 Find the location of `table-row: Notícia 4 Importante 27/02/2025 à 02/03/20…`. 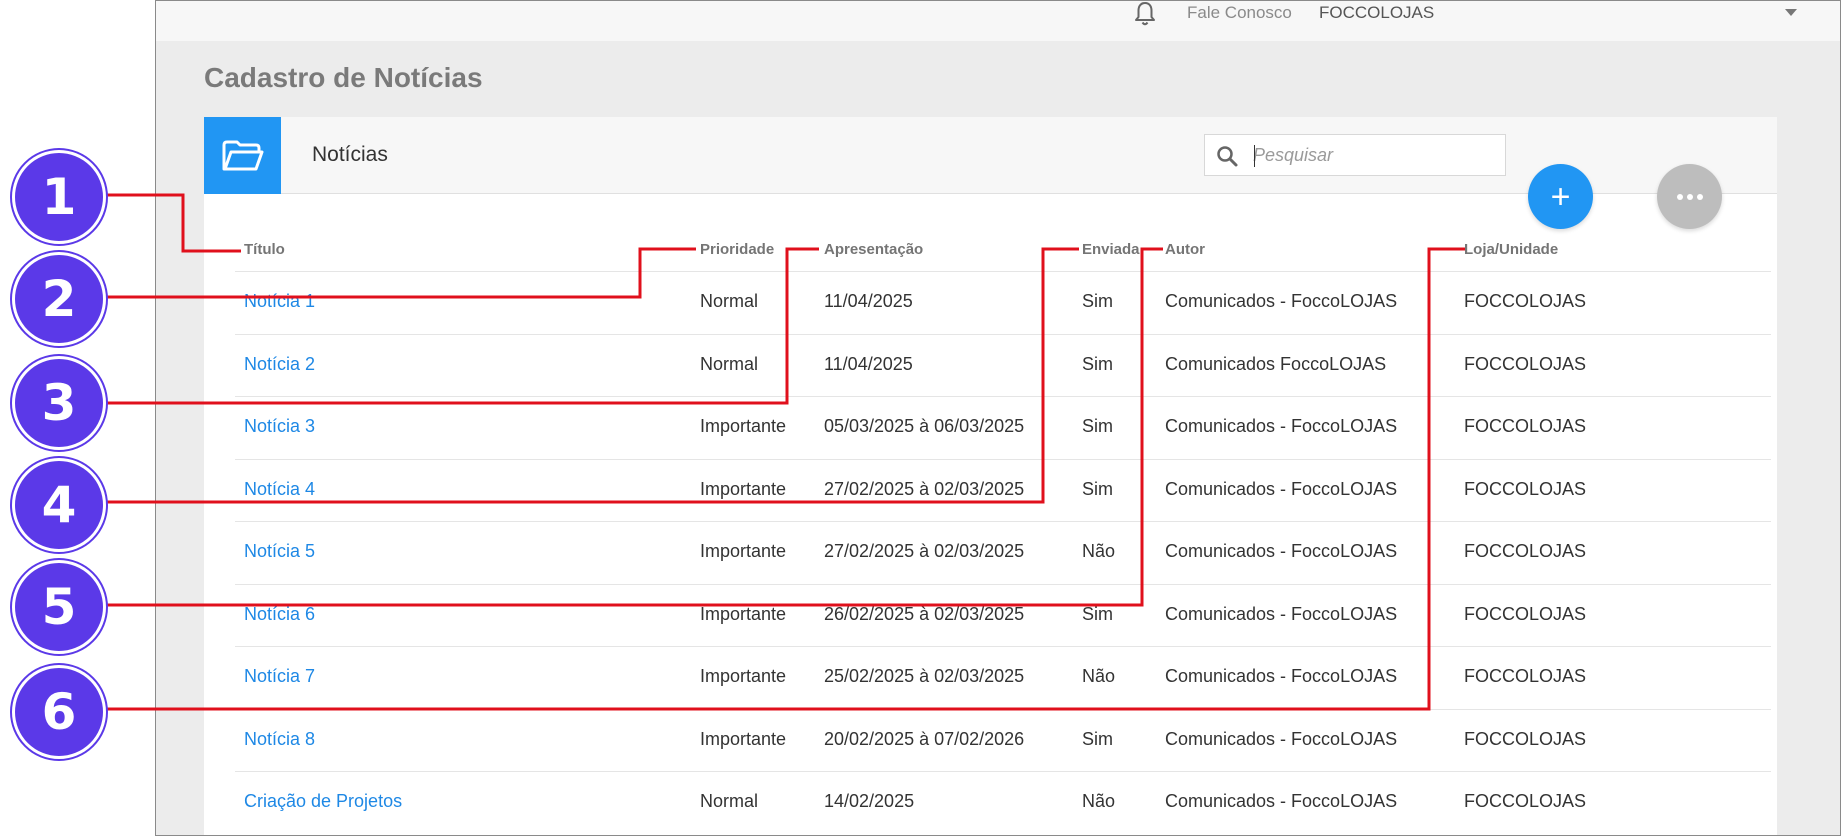

table-row: Notícia 4 Importante 27/02/2025 à 02/03/20… is located at coordinates (1003, 489).